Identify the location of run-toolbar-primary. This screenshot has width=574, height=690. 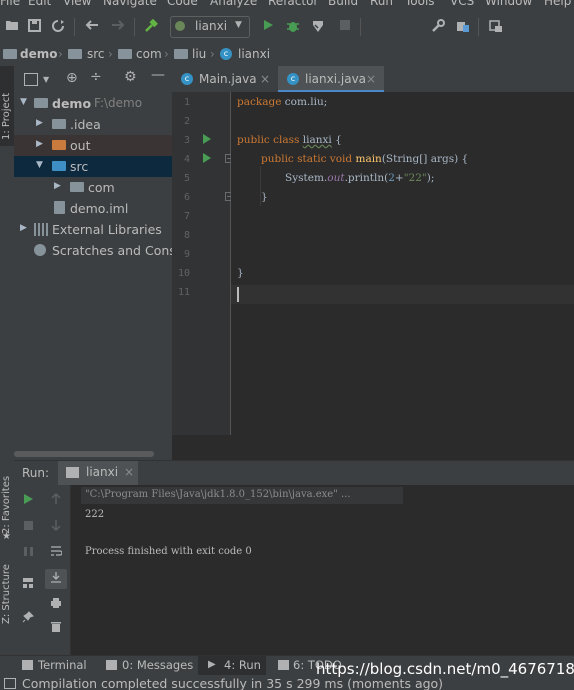
(28, 570).